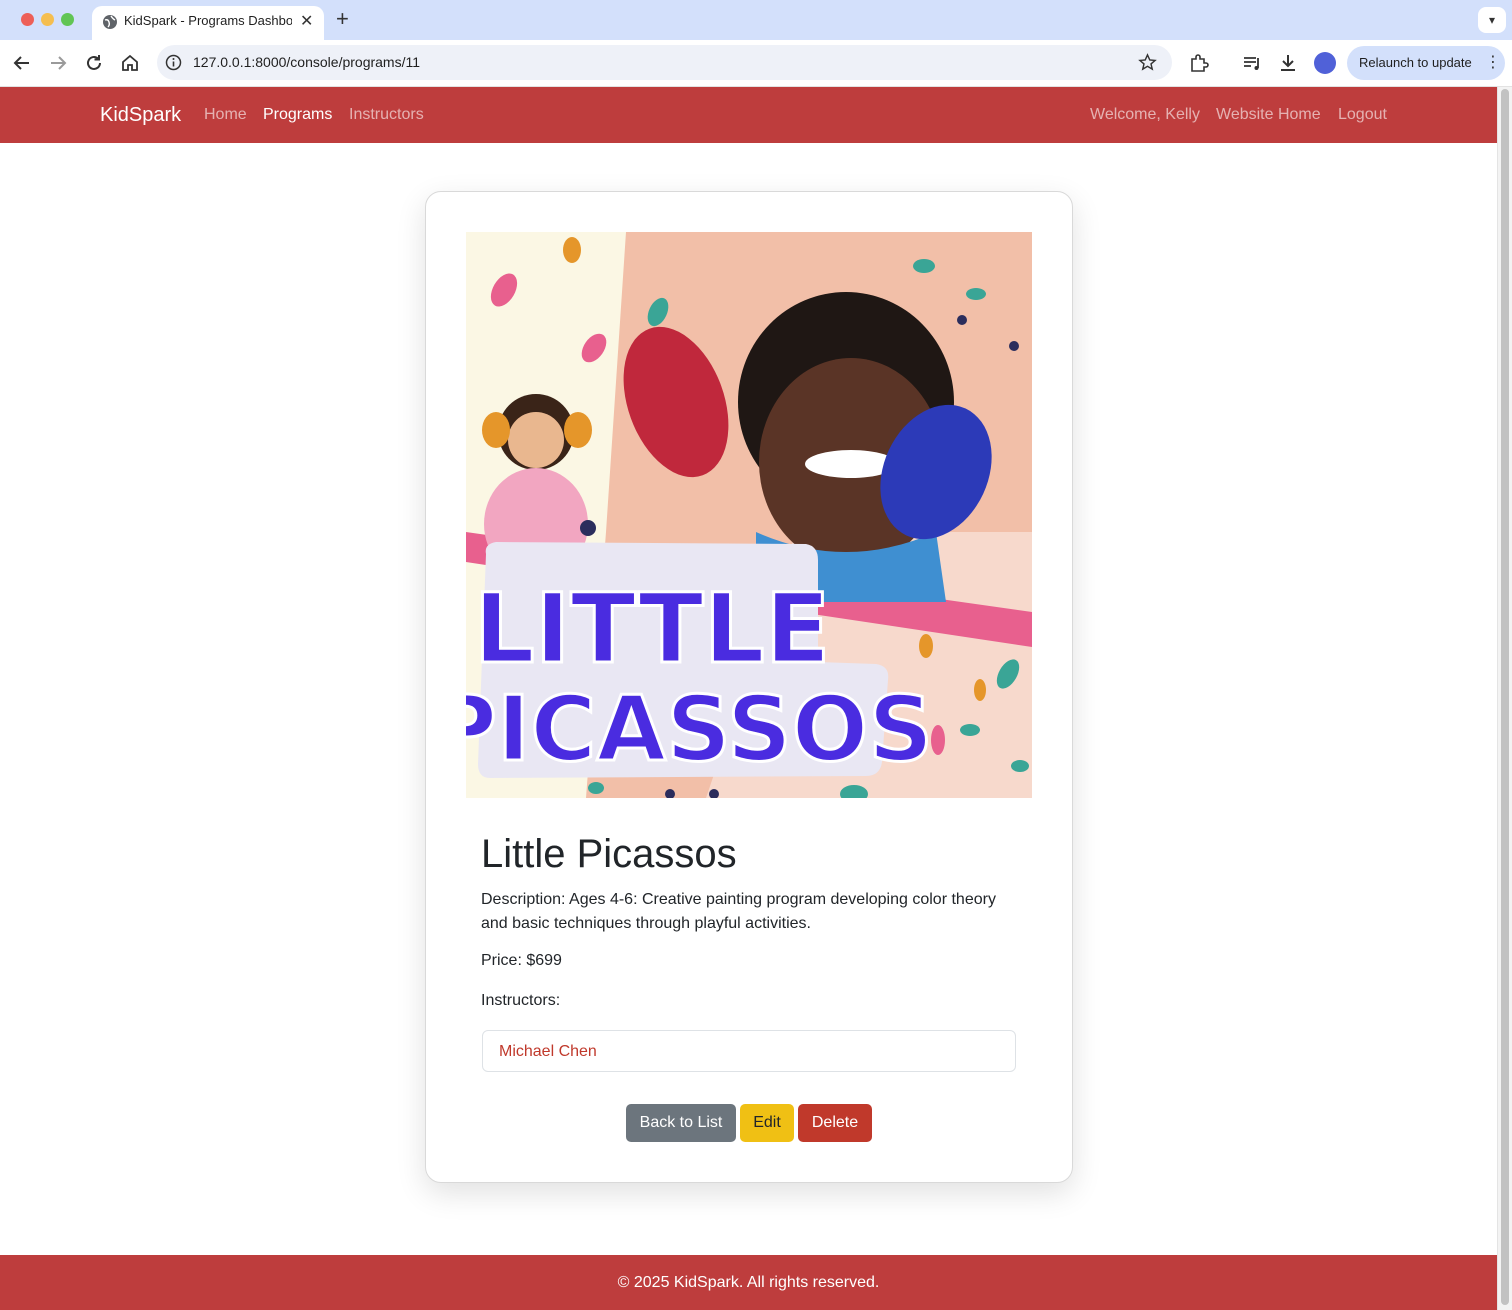 The image size is (1512, 1310). What do you see at coordinates (1325, 63) in the screenshot?
I see `profile-avatar` at bounding box center [1325, 63].